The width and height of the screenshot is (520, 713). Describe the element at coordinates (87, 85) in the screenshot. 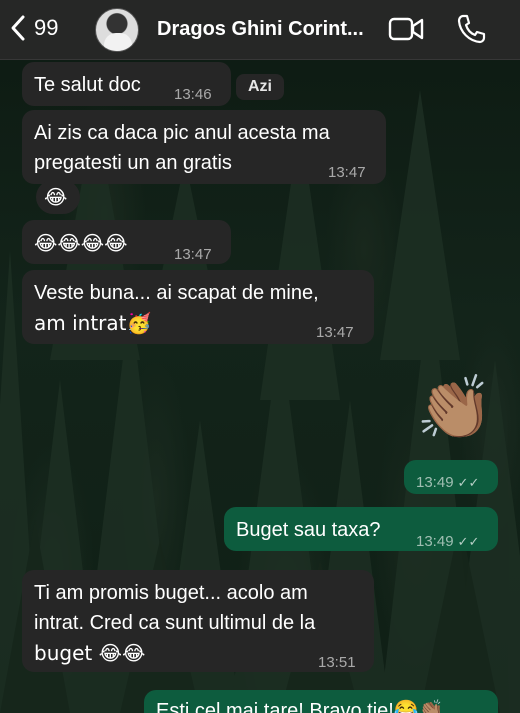

I see `message-text: Te salut doc` at that location.